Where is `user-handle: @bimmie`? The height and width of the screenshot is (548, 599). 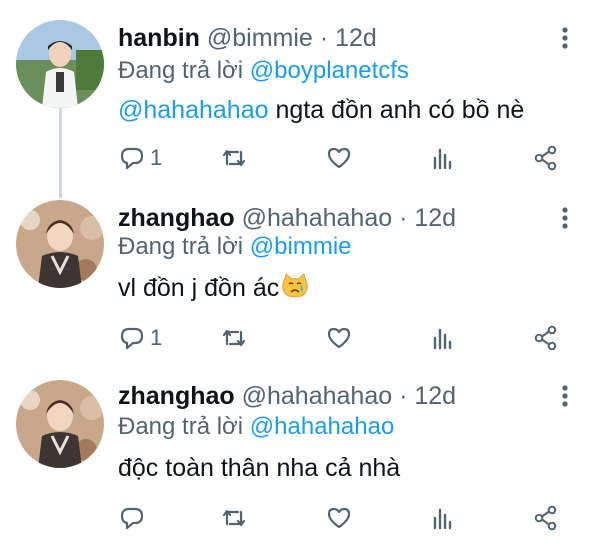
user-handle: @bimmie is located at coordinates (260, 38).